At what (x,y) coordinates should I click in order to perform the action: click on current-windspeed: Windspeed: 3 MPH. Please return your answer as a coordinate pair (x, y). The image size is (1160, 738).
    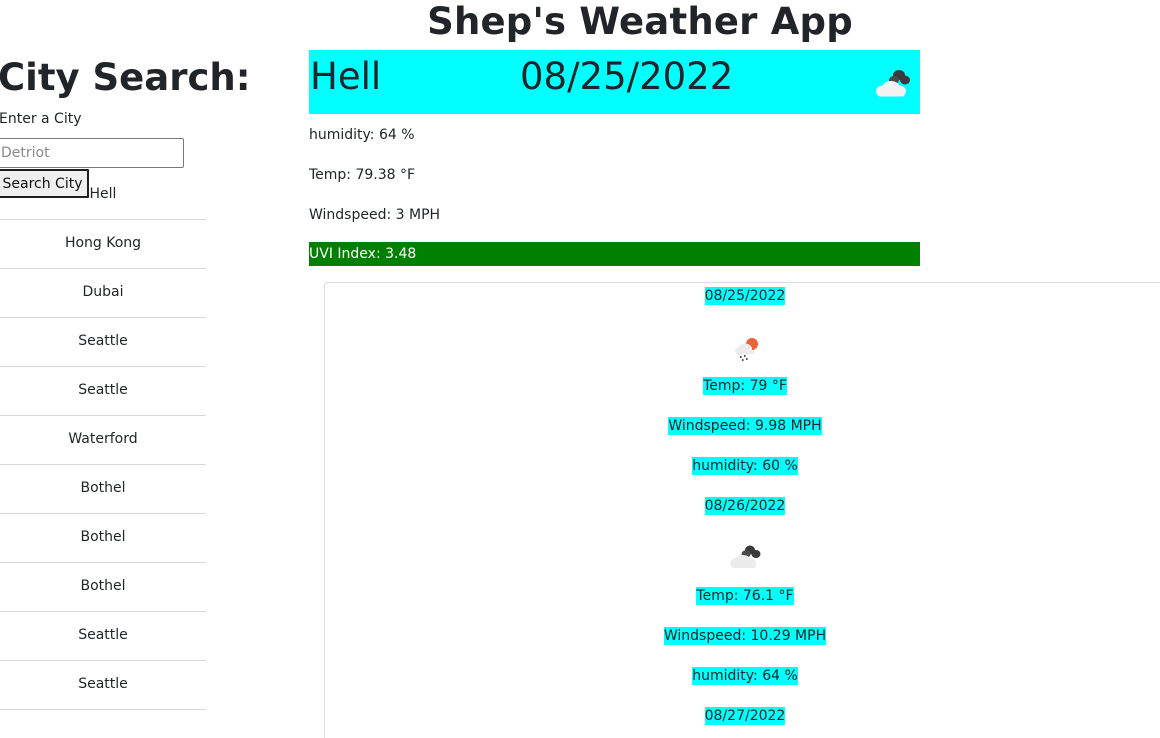
    Looking at the image, I should click on (375, 215).